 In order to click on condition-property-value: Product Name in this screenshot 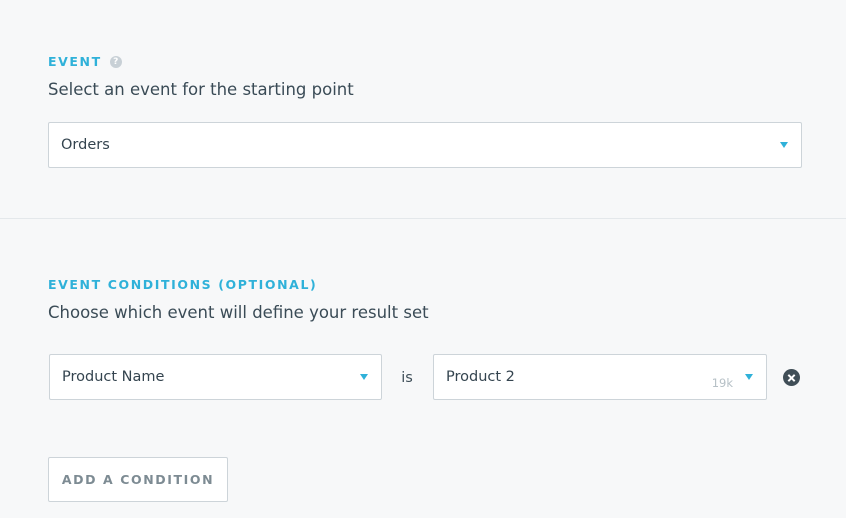, I will do `click(113, 377)`.